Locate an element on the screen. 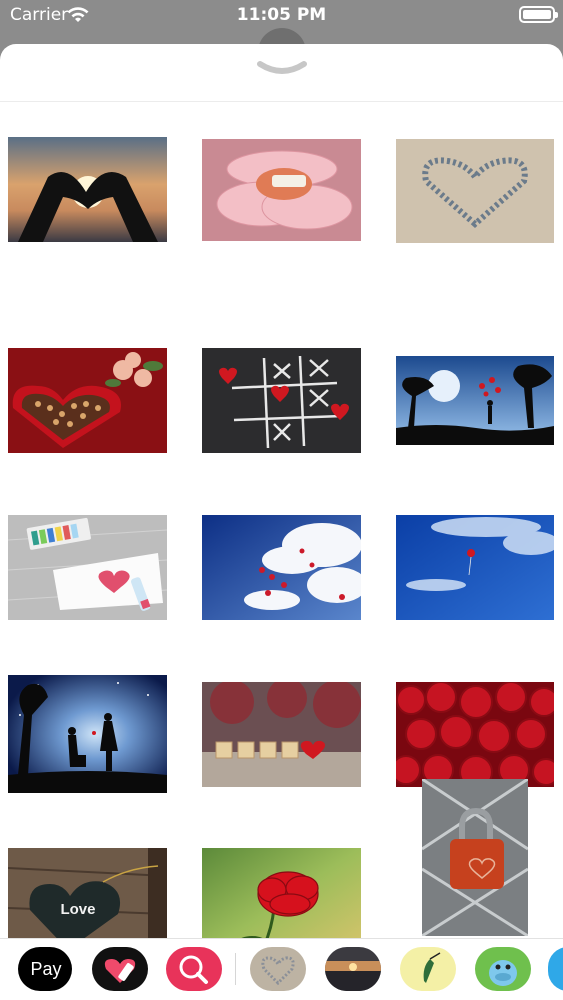  grid-image-proposal-silhouette is located at coordinates (87, 734).